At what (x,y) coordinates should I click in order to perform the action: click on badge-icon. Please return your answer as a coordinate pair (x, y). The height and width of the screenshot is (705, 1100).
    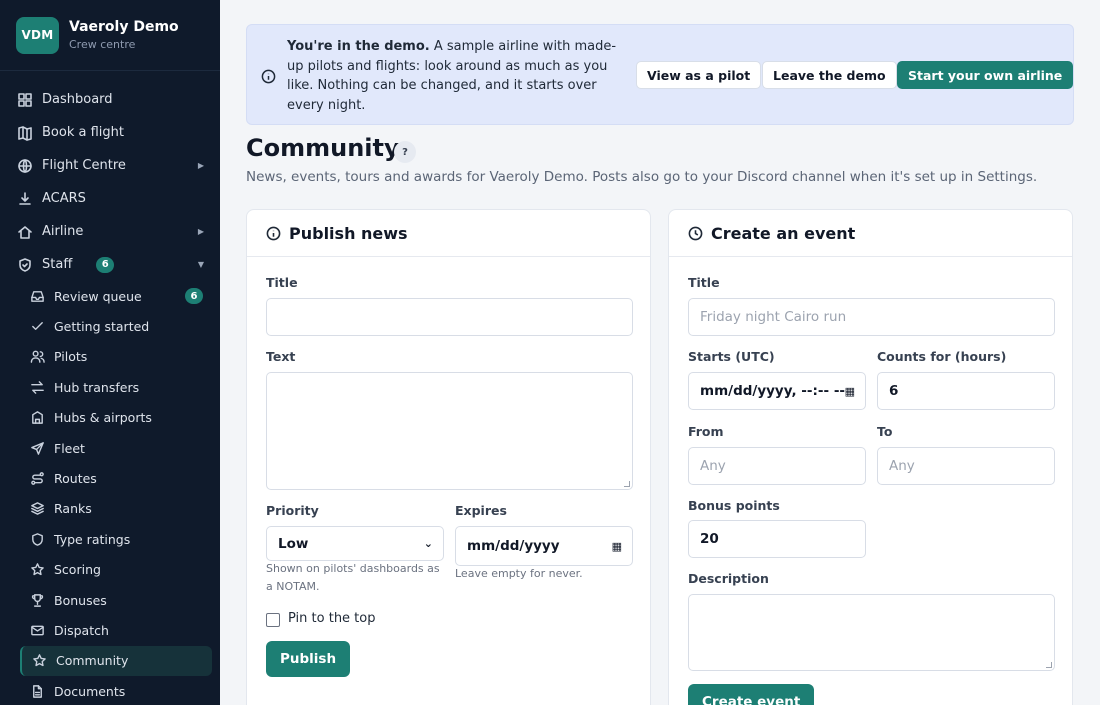
    Looking at the image, I should click on (37, 539).